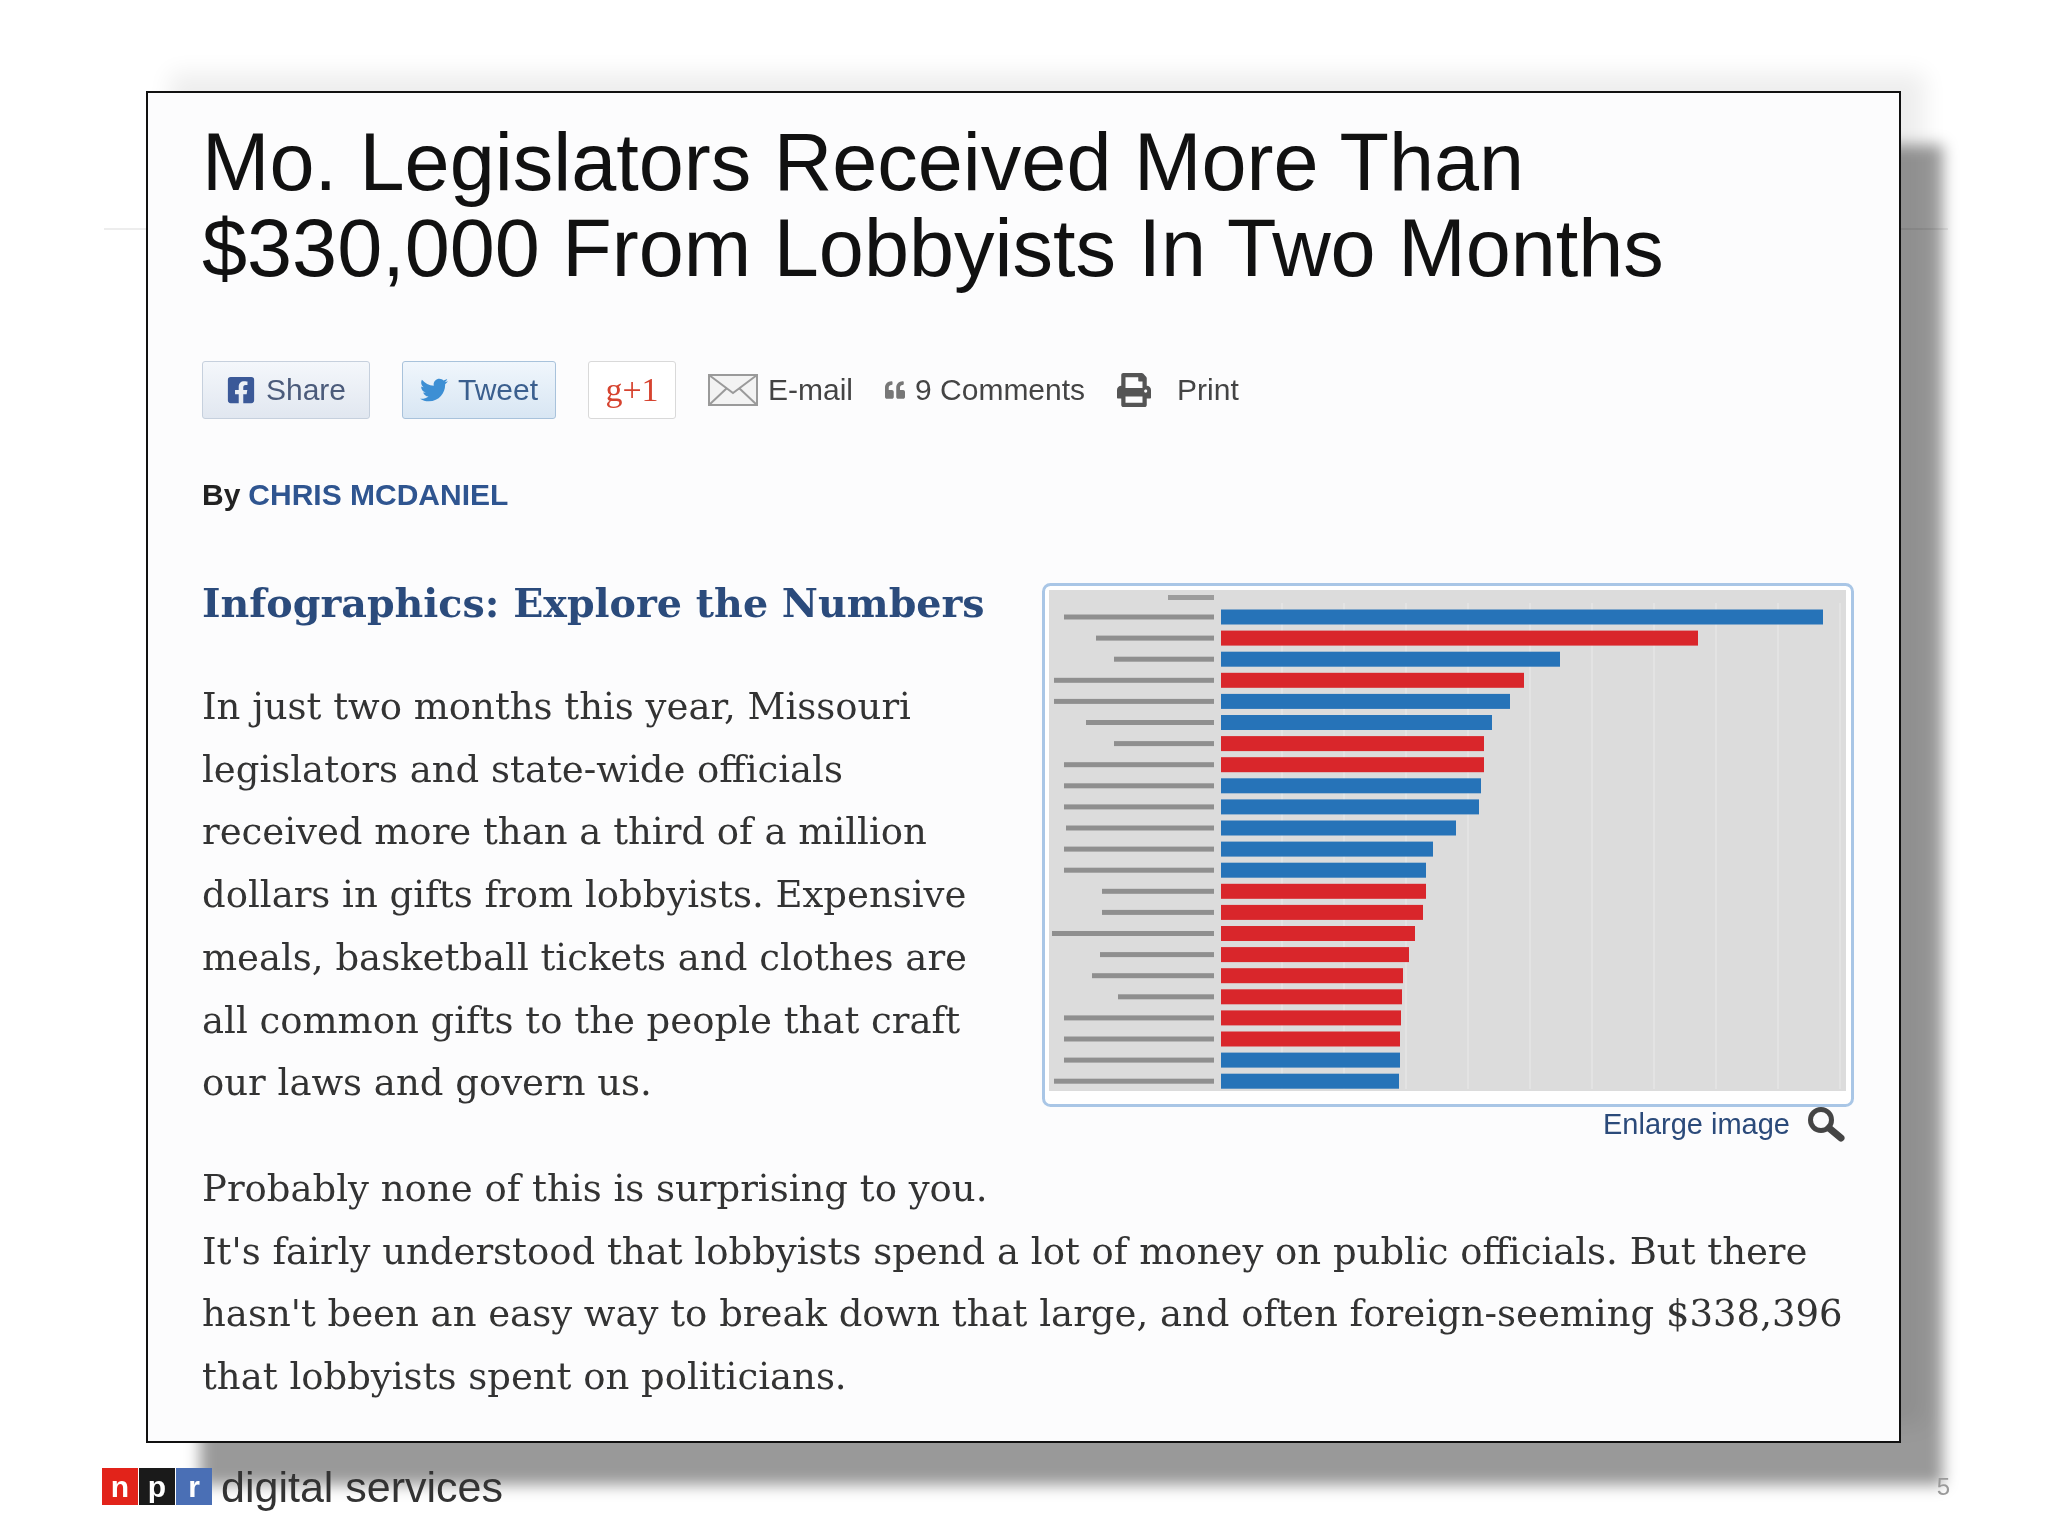 The width and height of the screenshot is (2048, 1536). What do you see at coordinates (594, 603) in the screenshot?
I see `section-heading: Infographics: Explore the Numbers` at bounding box center [594, 603].